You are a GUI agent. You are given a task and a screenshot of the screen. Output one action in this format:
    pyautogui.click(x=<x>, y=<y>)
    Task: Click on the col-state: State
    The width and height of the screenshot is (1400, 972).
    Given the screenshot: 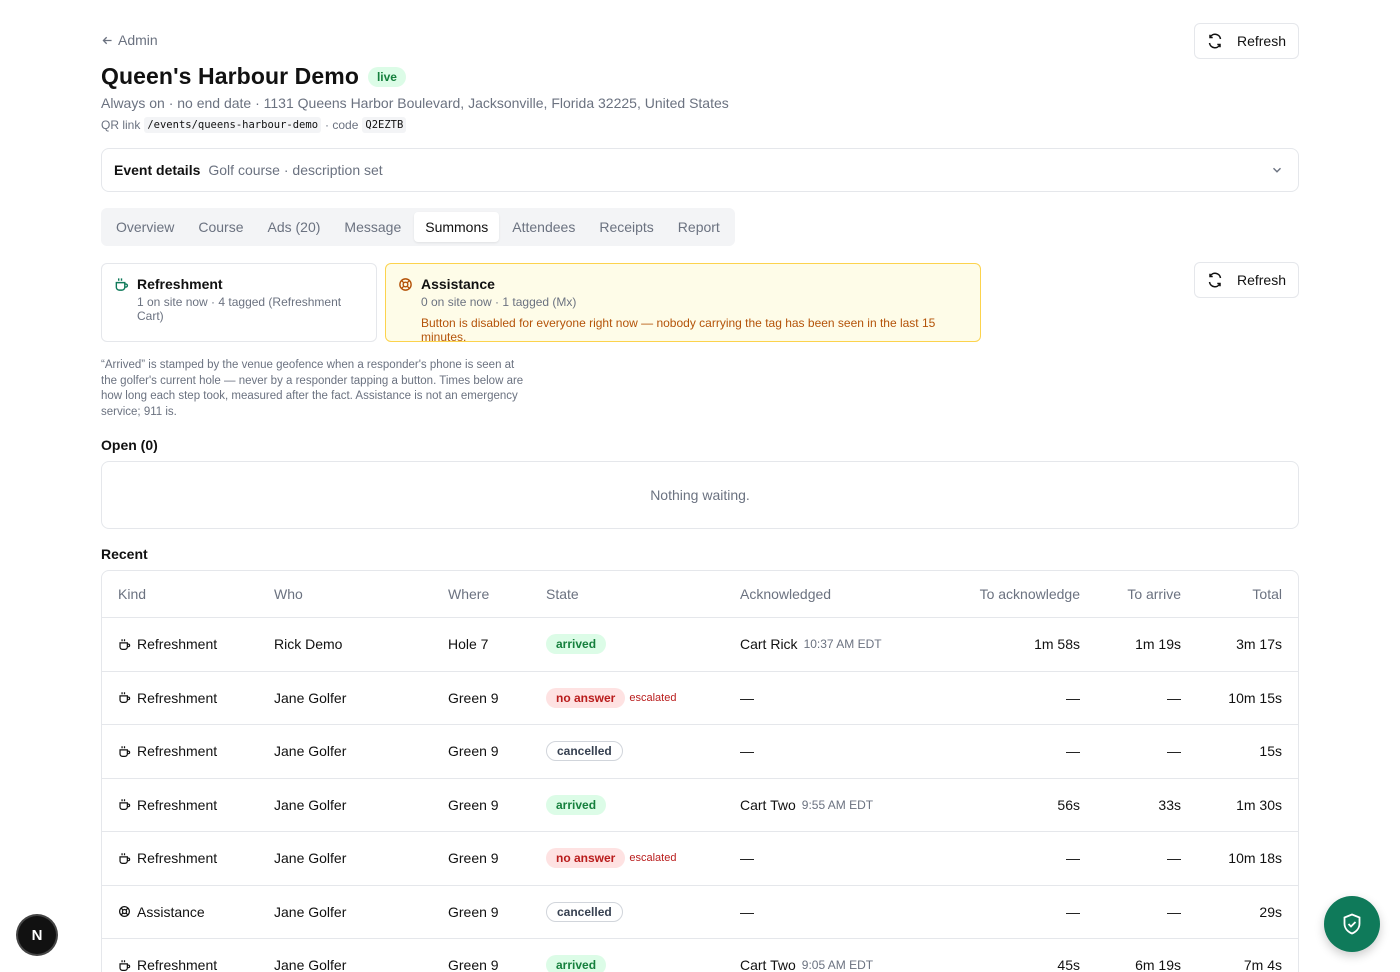 What is the action you would take?
    pyautogui.click(x=562, y=594)
    